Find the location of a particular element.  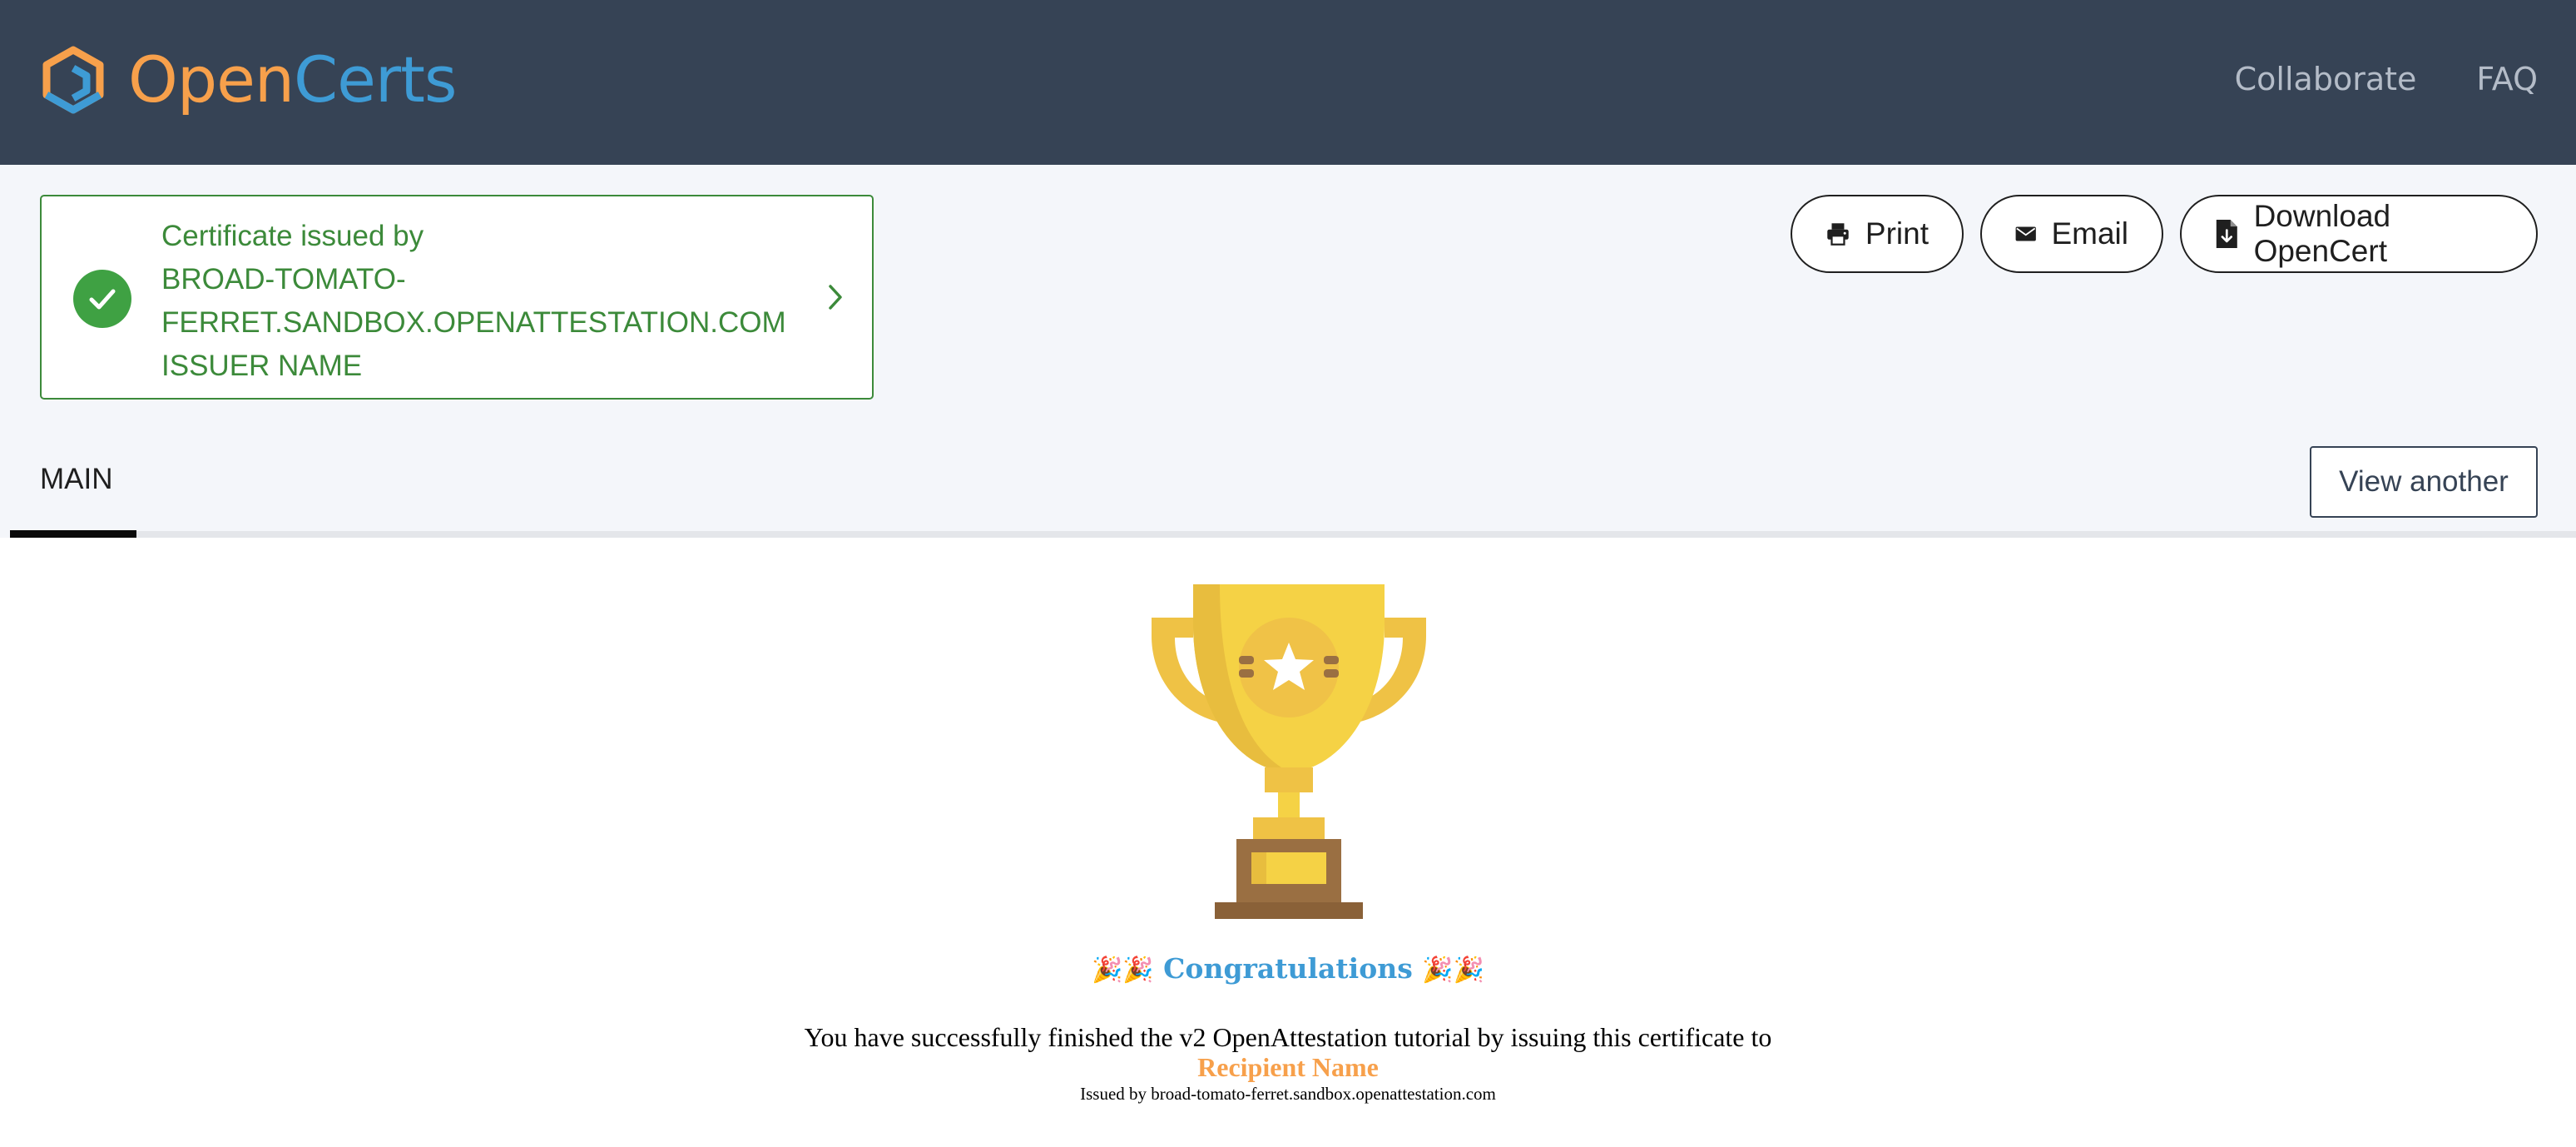

view-another-button: View another is located at coordinates (2424, 482).